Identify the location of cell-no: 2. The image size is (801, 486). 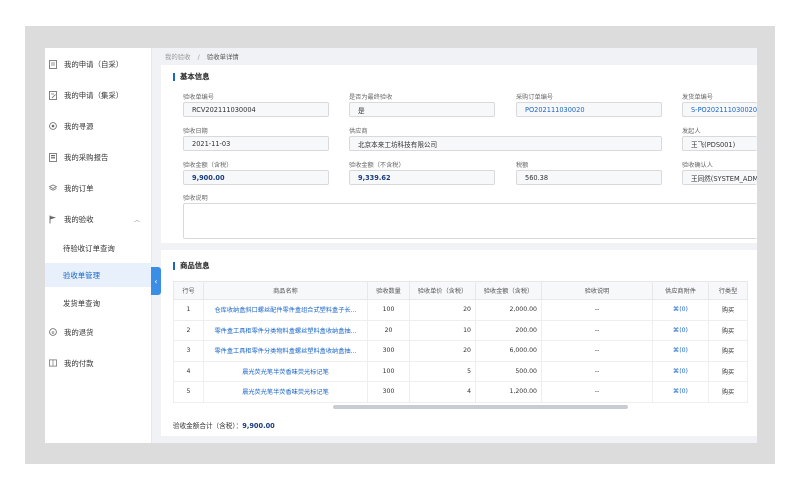
(188, 330).